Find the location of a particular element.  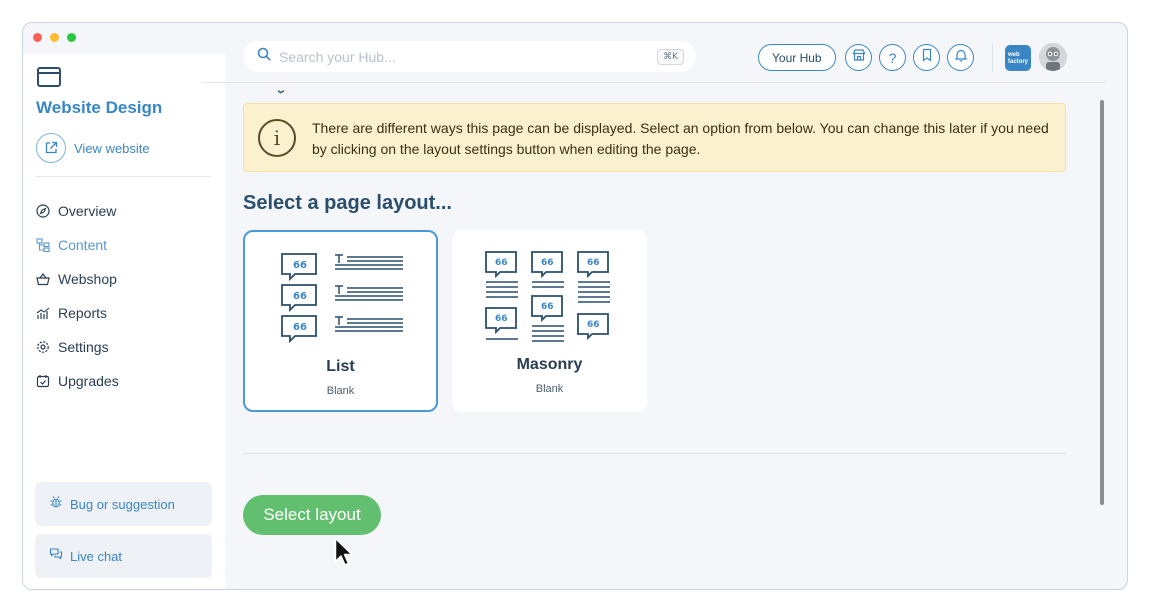

question-icon: ? is located at coordinates (892, 57).